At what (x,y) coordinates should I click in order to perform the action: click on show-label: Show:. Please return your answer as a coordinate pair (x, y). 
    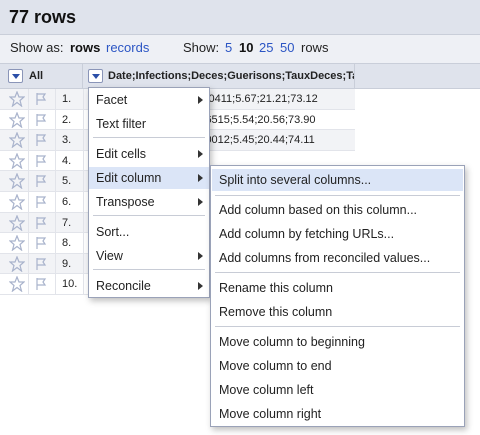
    Looking at the image, I should click on (201, 47).